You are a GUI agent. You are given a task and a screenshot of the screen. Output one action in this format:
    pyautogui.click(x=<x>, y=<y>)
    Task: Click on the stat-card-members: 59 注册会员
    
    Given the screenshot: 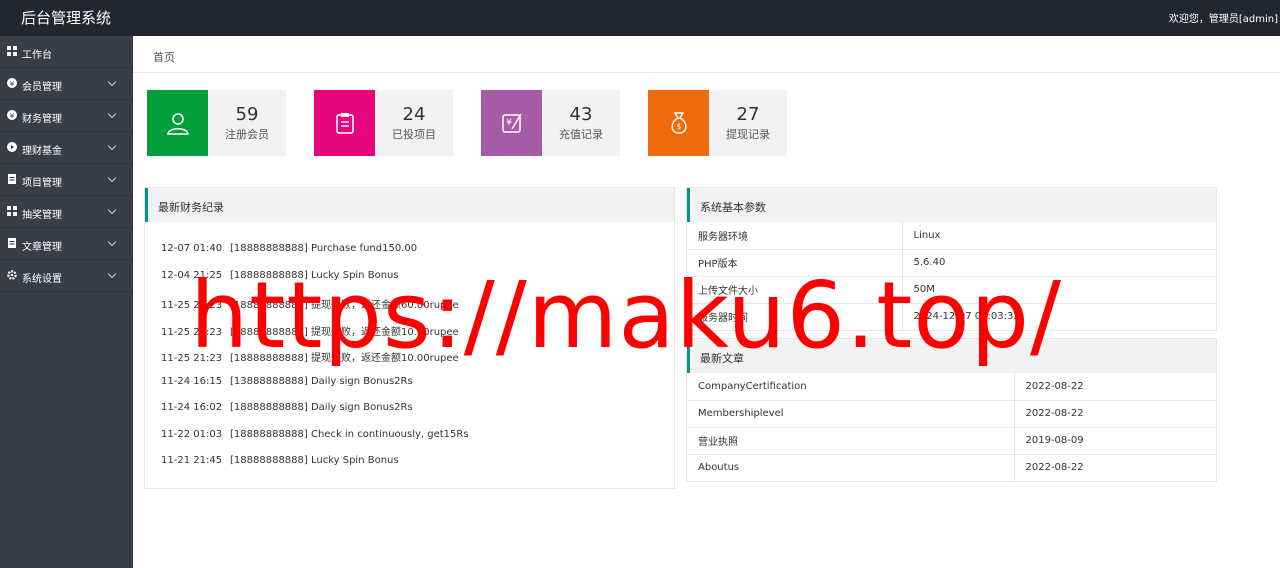 What is the action you would take?
    pyautogui.click(x=216, y=123)
    